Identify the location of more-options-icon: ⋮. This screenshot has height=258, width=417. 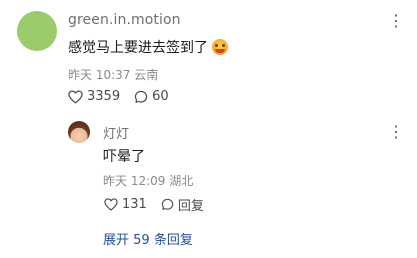
(396, 21).